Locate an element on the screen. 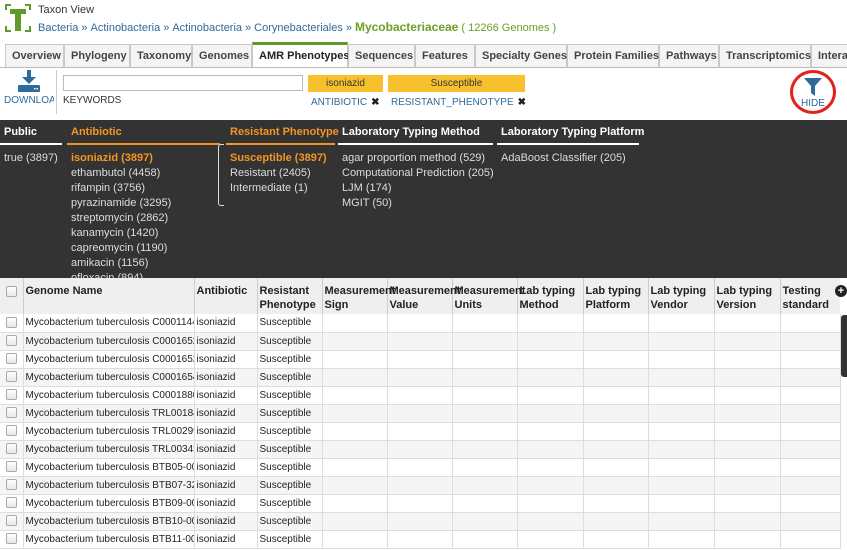  breadcrumb-actinobacteria-phylum: Actinobacteria is located at coordinates (125, 28).